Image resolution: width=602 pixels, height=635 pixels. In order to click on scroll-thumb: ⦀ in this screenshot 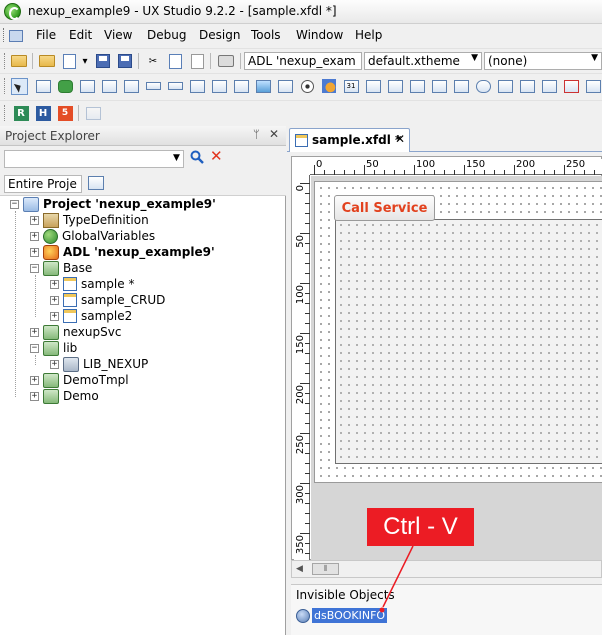, I will do `click(325, 569)`.